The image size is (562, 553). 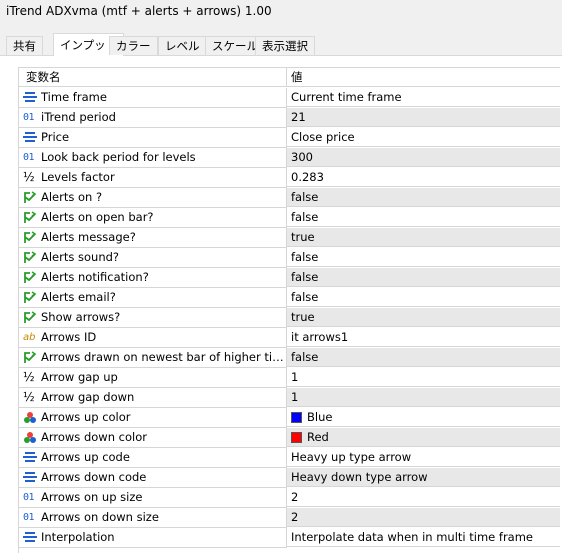 What do you see at coordinates (94, 437) in the screenshot?
I see `parameter-name: Arrows down color` at bounding box center [94, 437].